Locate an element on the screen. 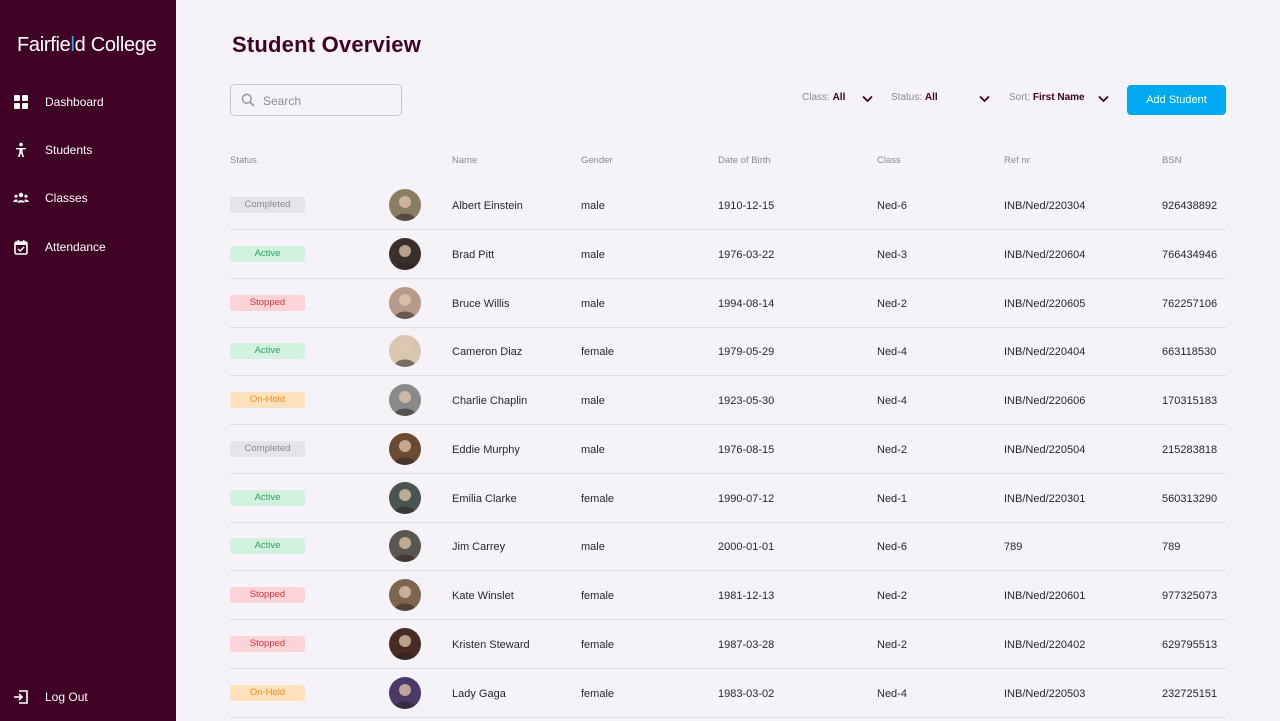 The height and width of the screenshot is (721, 1280). class-filter: Class: All is located at coordinates (837, 101).